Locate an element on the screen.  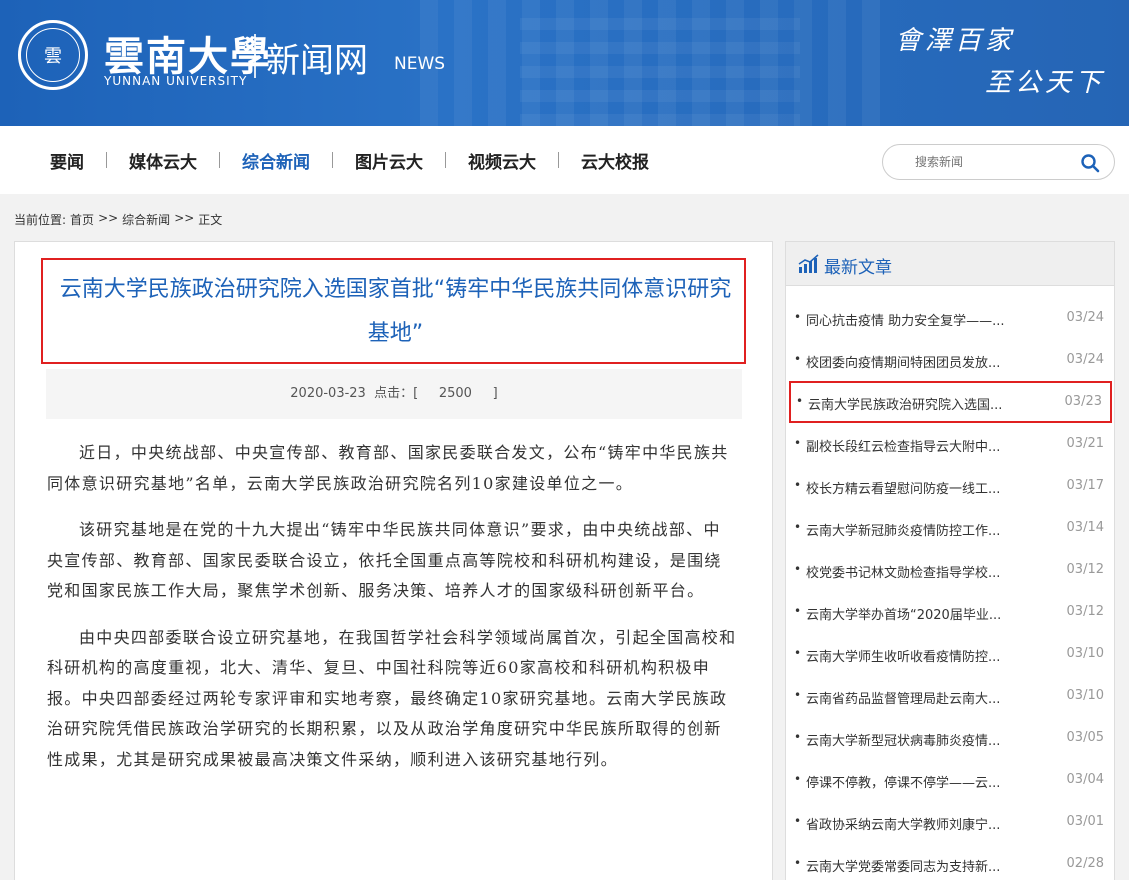
list-item: • 停课不停教，停课不停学——云... 03/04 is located at coordinates (950, 780).